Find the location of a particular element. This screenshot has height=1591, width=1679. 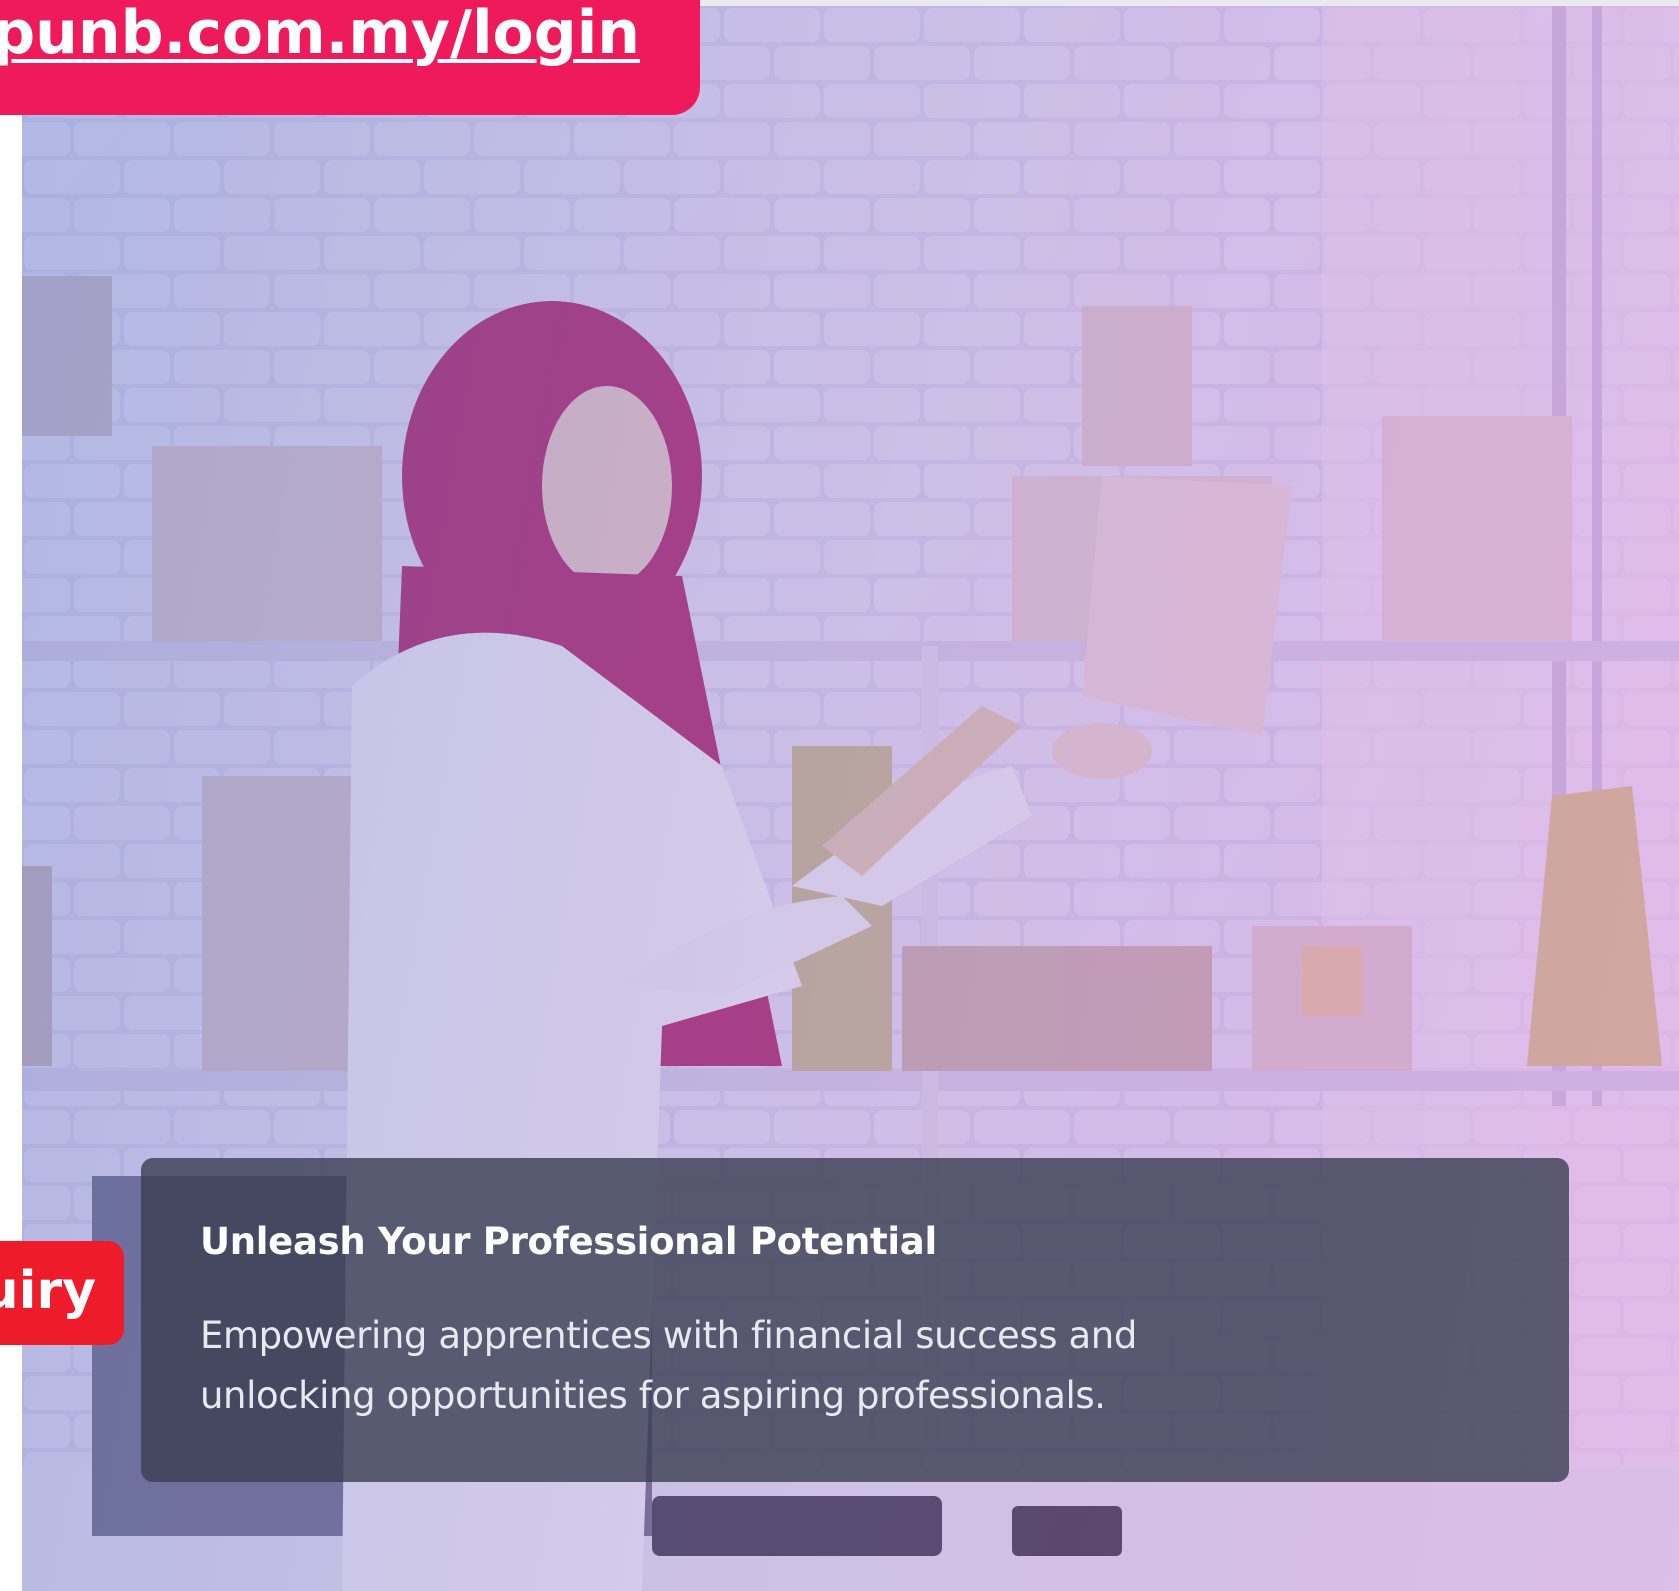

enquiry-button-label: uiry is located at coordinates (48, 1291).